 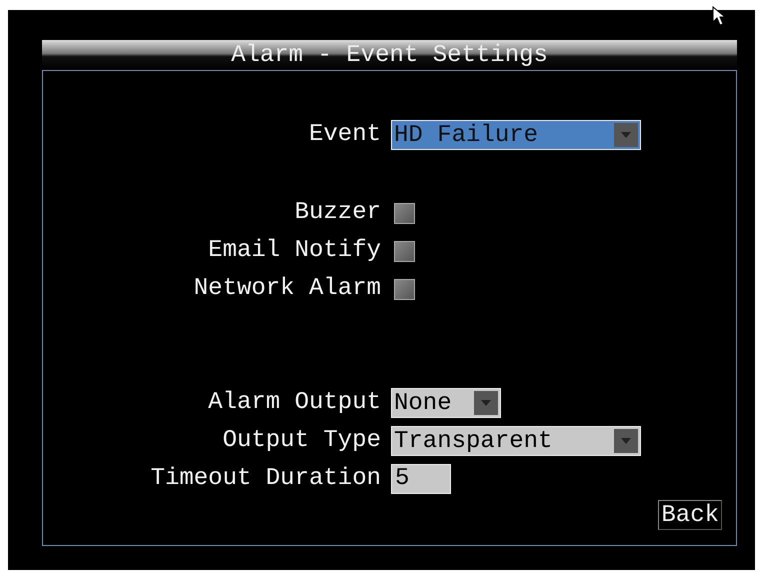 I want to click on window-title: Alarm - Event Settings, so click(x=389, y=55).